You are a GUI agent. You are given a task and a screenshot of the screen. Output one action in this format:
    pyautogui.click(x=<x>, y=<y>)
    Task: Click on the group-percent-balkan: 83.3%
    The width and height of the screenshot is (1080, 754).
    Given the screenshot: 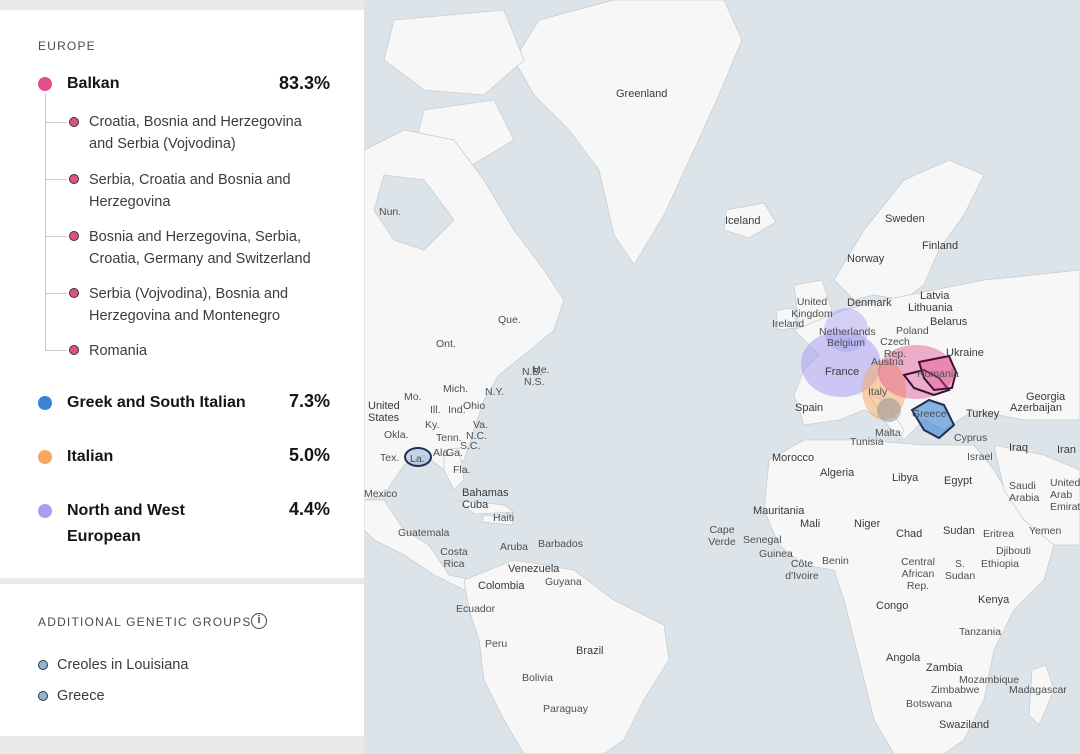 What is the action you would take?
    pyautogui.click(x=304, y=83)
    